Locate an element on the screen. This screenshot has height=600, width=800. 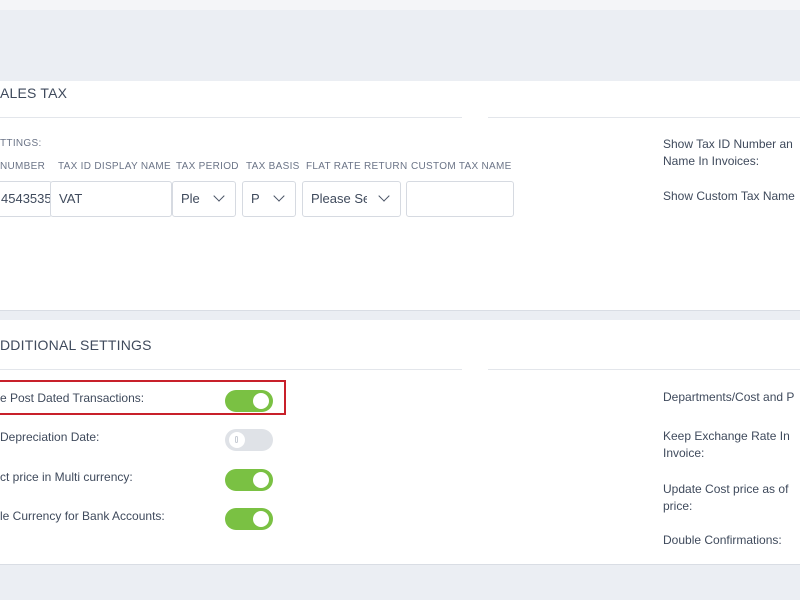
setting-label-depreciation: Depreciation Date: is located at coordinates (50, 437).